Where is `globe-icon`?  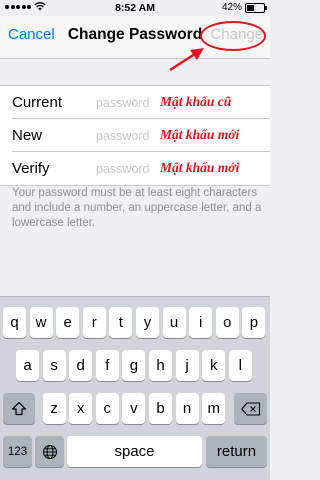 globe-icon is located at coordinates (49, 451).